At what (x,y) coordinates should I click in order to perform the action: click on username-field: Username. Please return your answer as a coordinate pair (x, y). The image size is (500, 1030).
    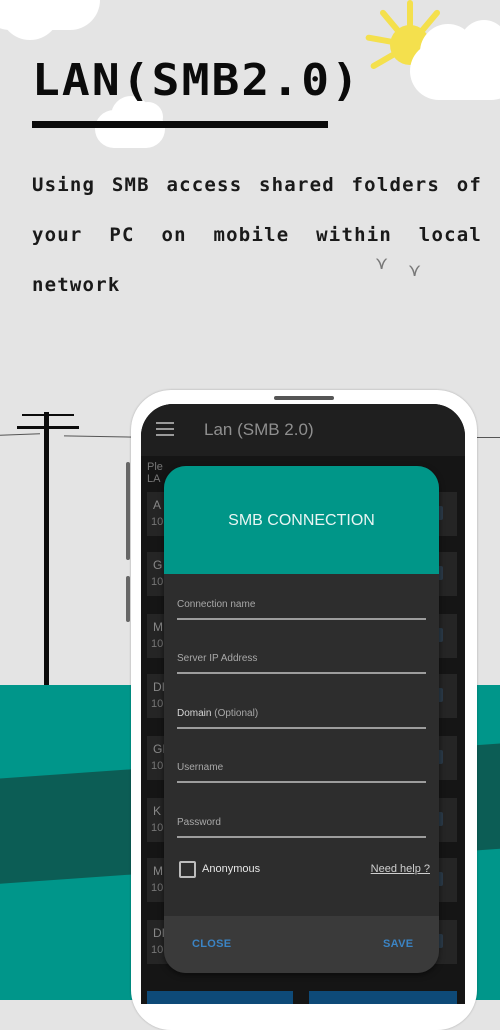
    Looking at the image, I should click on (301, 772).